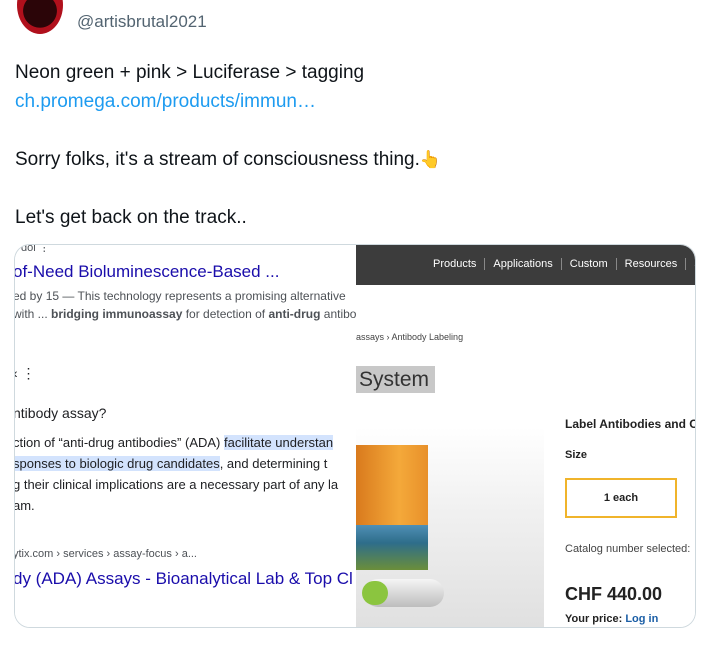 The height and width of the screenshot is (650, 707). What do you see at coordinates (35, 249) in the screenshot?
I see `result1-meta: doi ⋮` at bounding box center [35, 249].